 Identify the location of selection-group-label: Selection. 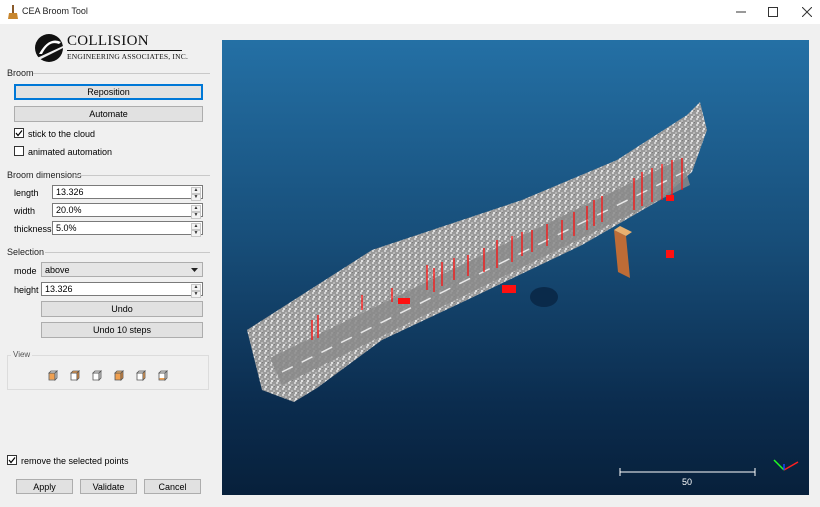
(26, 252).